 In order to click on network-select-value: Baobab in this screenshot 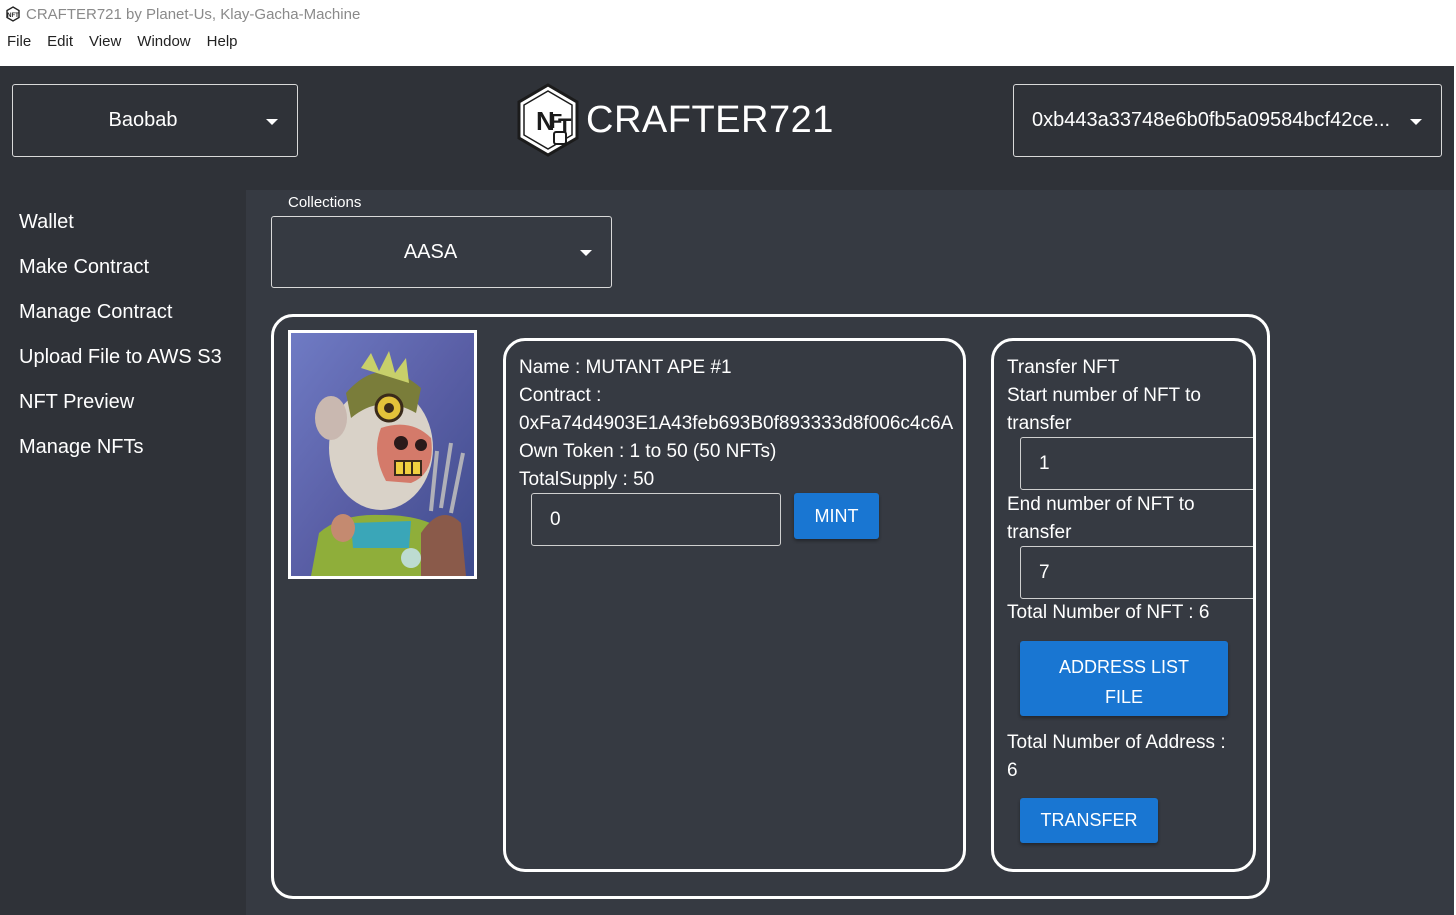, I will do `click(143, 120)`.